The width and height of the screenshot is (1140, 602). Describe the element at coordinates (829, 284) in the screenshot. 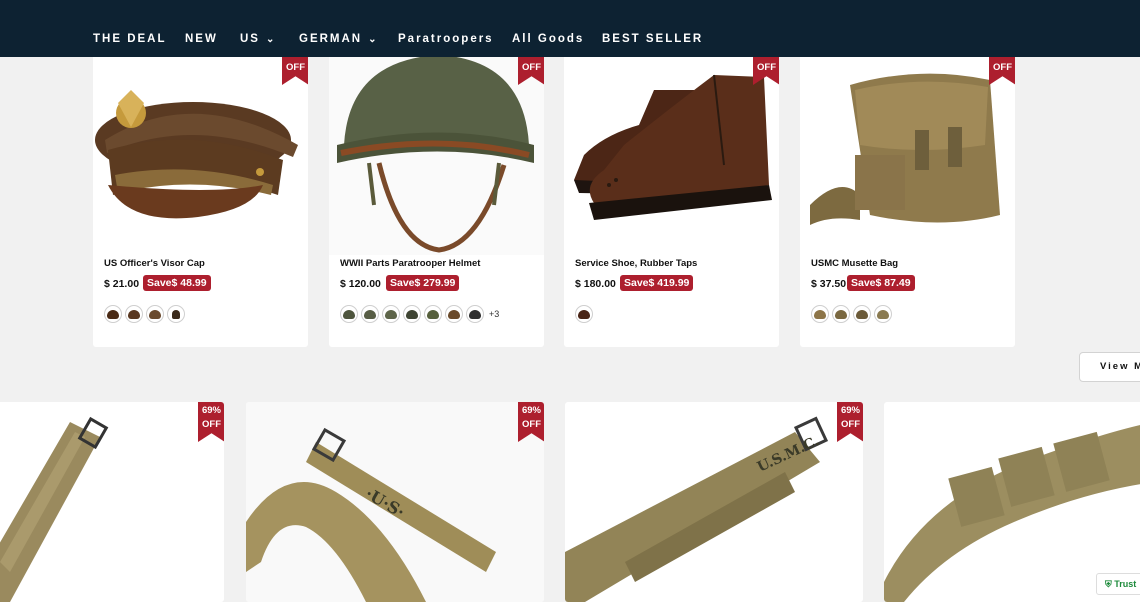

I see `product-price: $ 37.50` at that location.